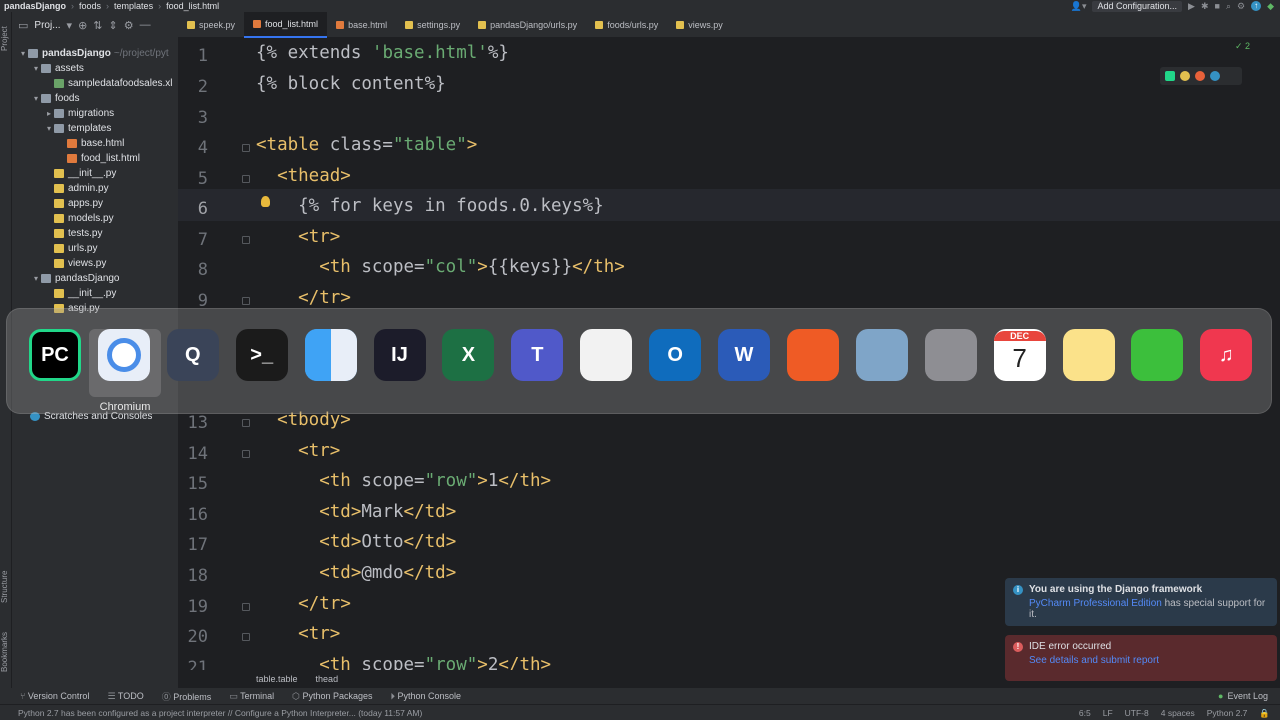 This screenshot has height=720, width=1280. I want to click on file-encoding: UTF-8, so click(1137, 713).